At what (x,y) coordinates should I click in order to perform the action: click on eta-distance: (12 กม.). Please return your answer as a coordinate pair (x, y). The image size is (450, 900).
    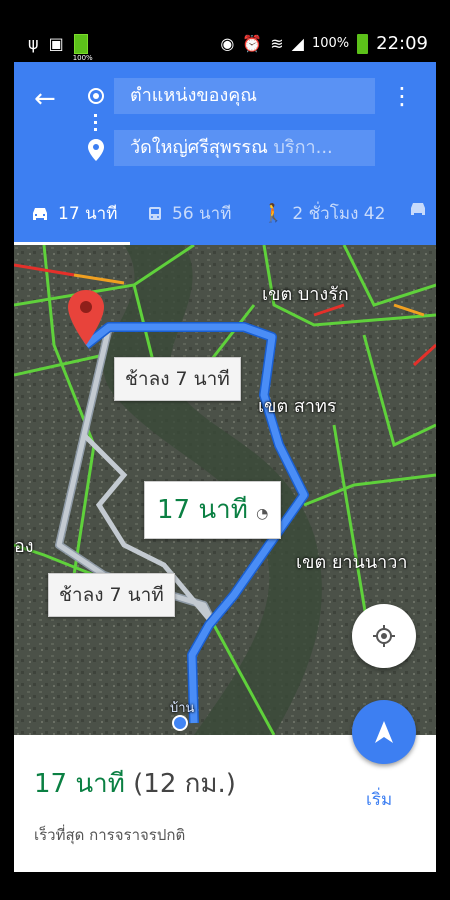
    Looking at the image, I should click on (180, 784).